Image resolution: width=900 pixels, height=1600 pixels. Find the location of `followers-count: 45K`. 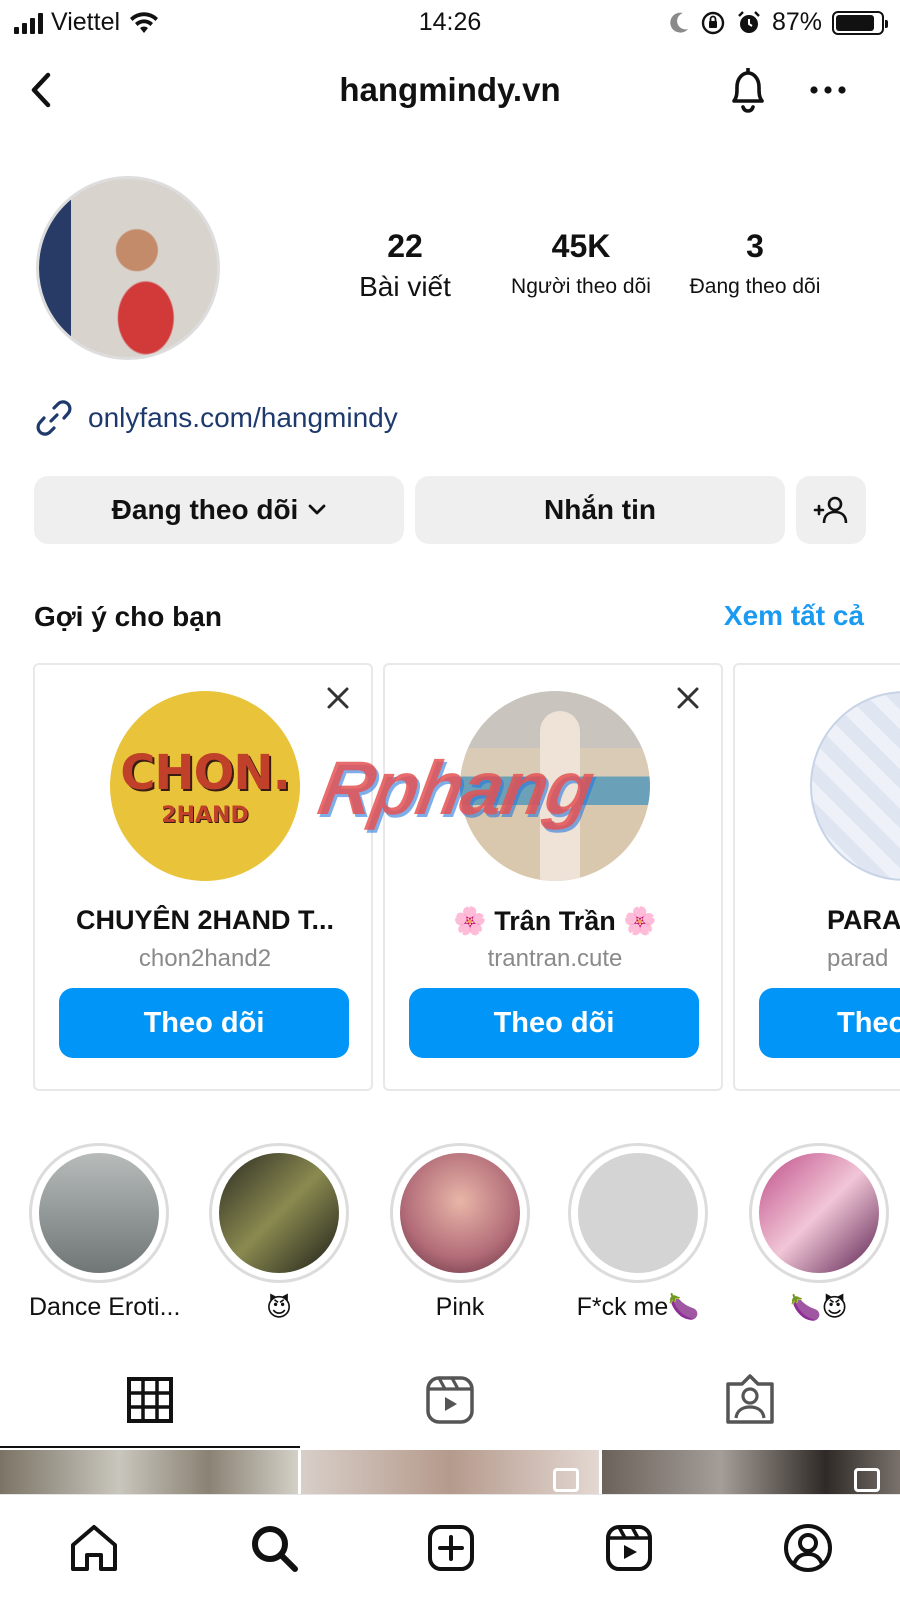

followers-count: 45K is located at coordinates (581, 246).